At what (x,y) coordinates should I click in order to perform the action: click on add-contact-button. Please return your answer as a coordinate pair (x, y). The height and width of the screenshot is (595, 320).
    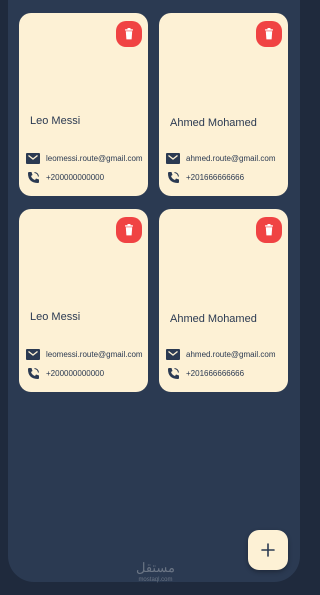
    Looking at the image, I should click on (268, 550).